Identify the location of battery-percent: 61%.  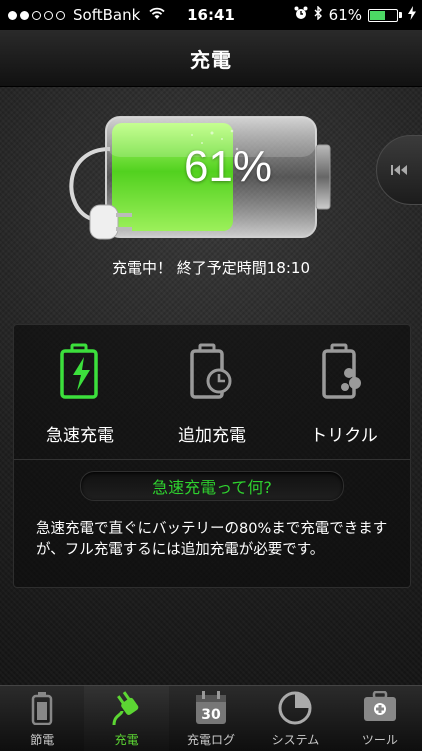
(345, 15).